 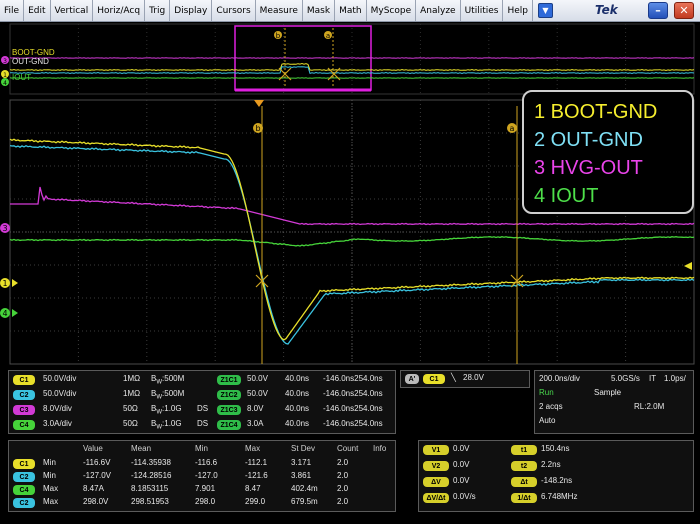 What do you see at coordinates (559, 378) in the screenshot?
I see `timebase: 200.0ns/div` at bounding box center [559, 378].